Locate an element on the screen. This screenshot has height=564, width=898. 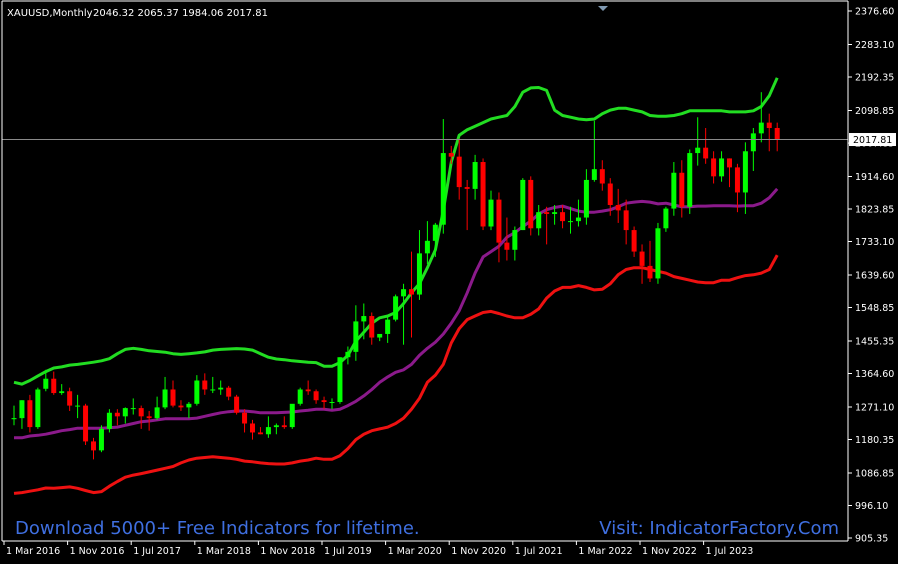
price-tick-label: 1180.35 is located at coordinates (874, 440).